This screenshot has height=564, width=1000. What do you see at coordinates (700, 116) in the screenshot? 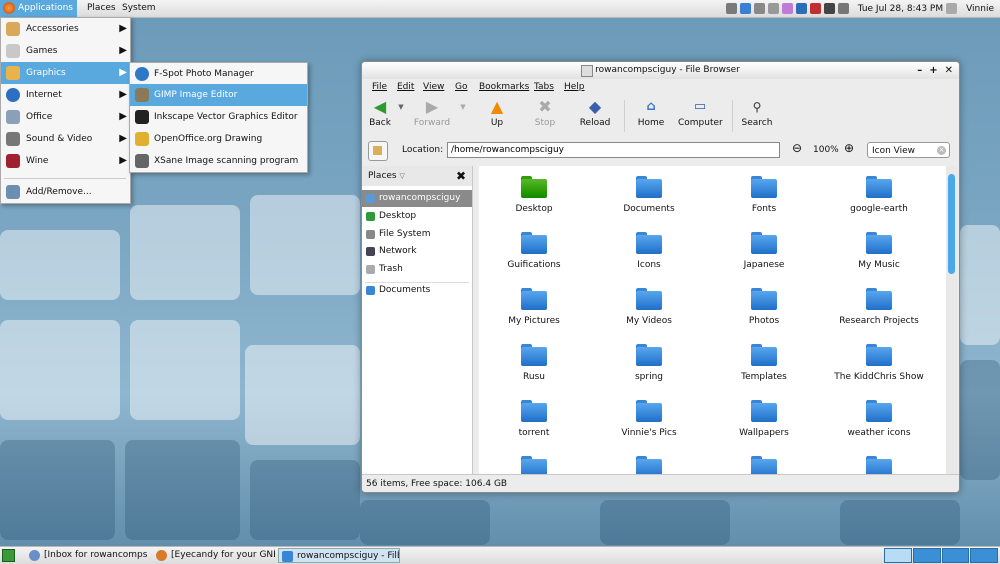
I see `computer-button: ▭ Computer` at bounding box center [700, 116].